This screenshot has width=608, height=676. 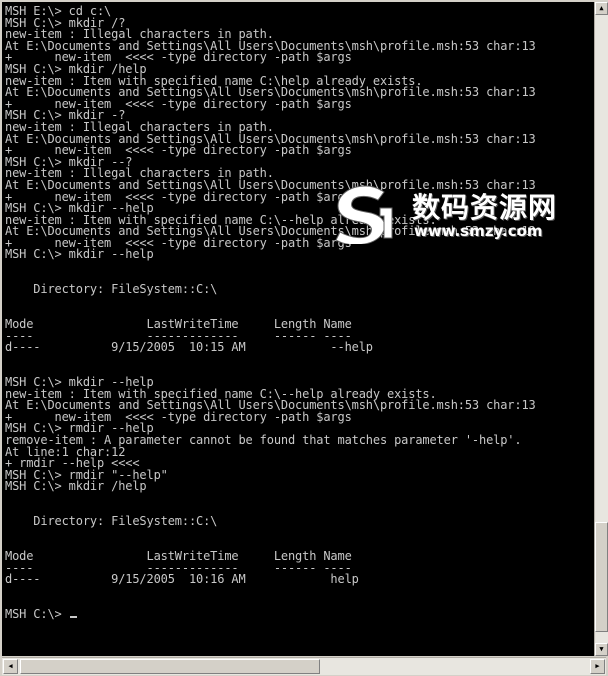 What do you see at coordinates (364, 214) in the screenshot?
I see `watermark-logo-icon` at bounding box center [364, 214].